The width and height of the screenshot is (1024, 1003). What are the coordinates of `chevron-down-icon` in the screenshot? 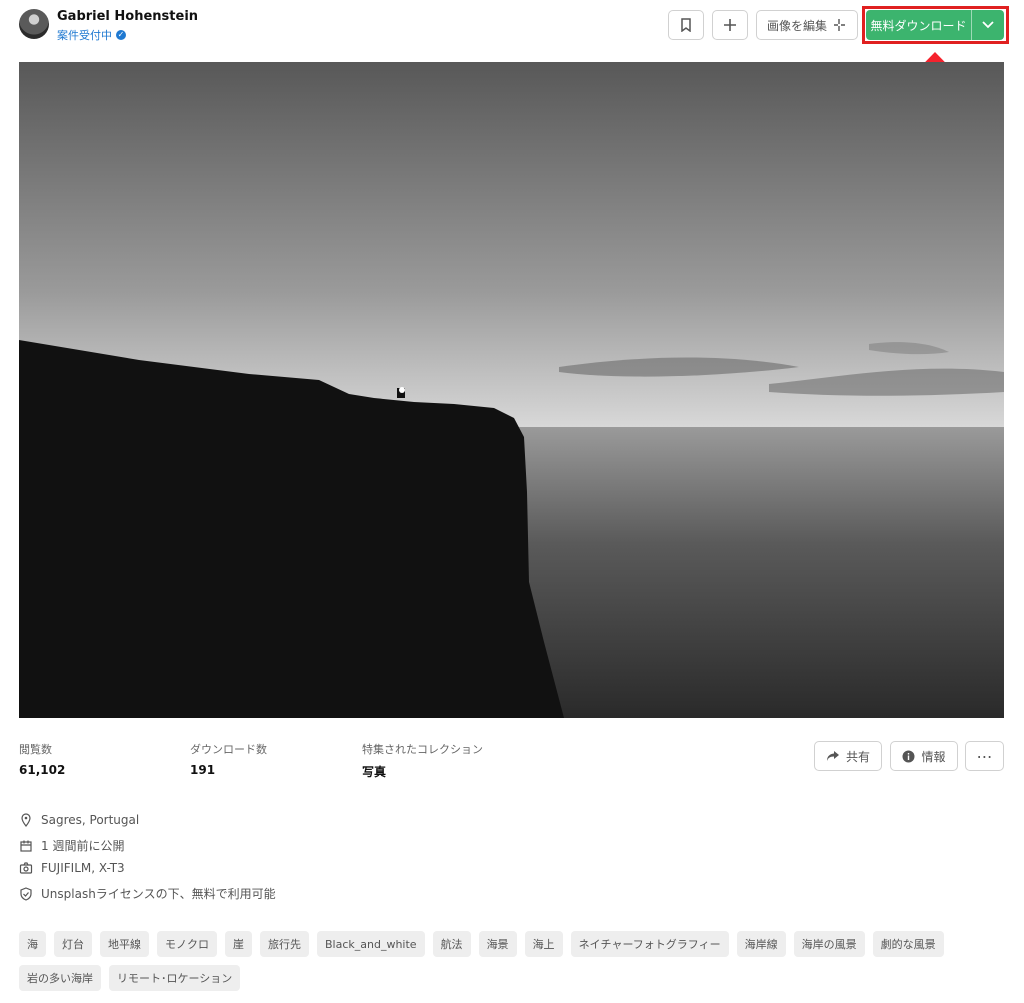 It's located at (988, 25).